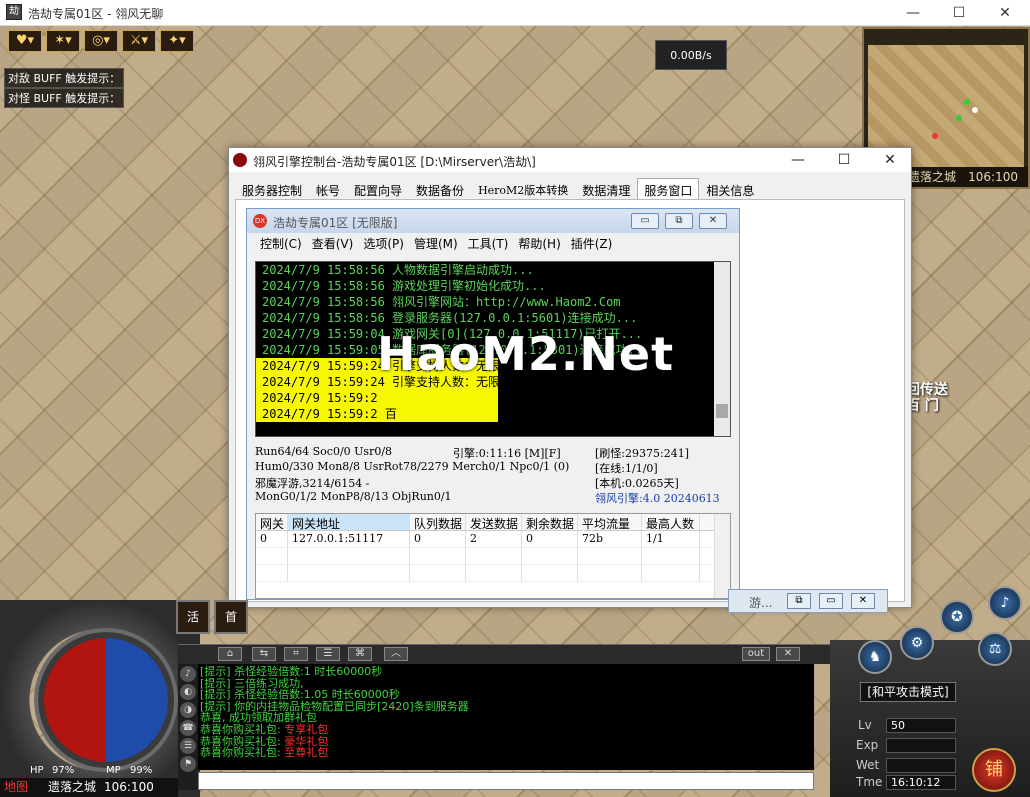  I want to click on app-icon: 劫, so click(14, 12).